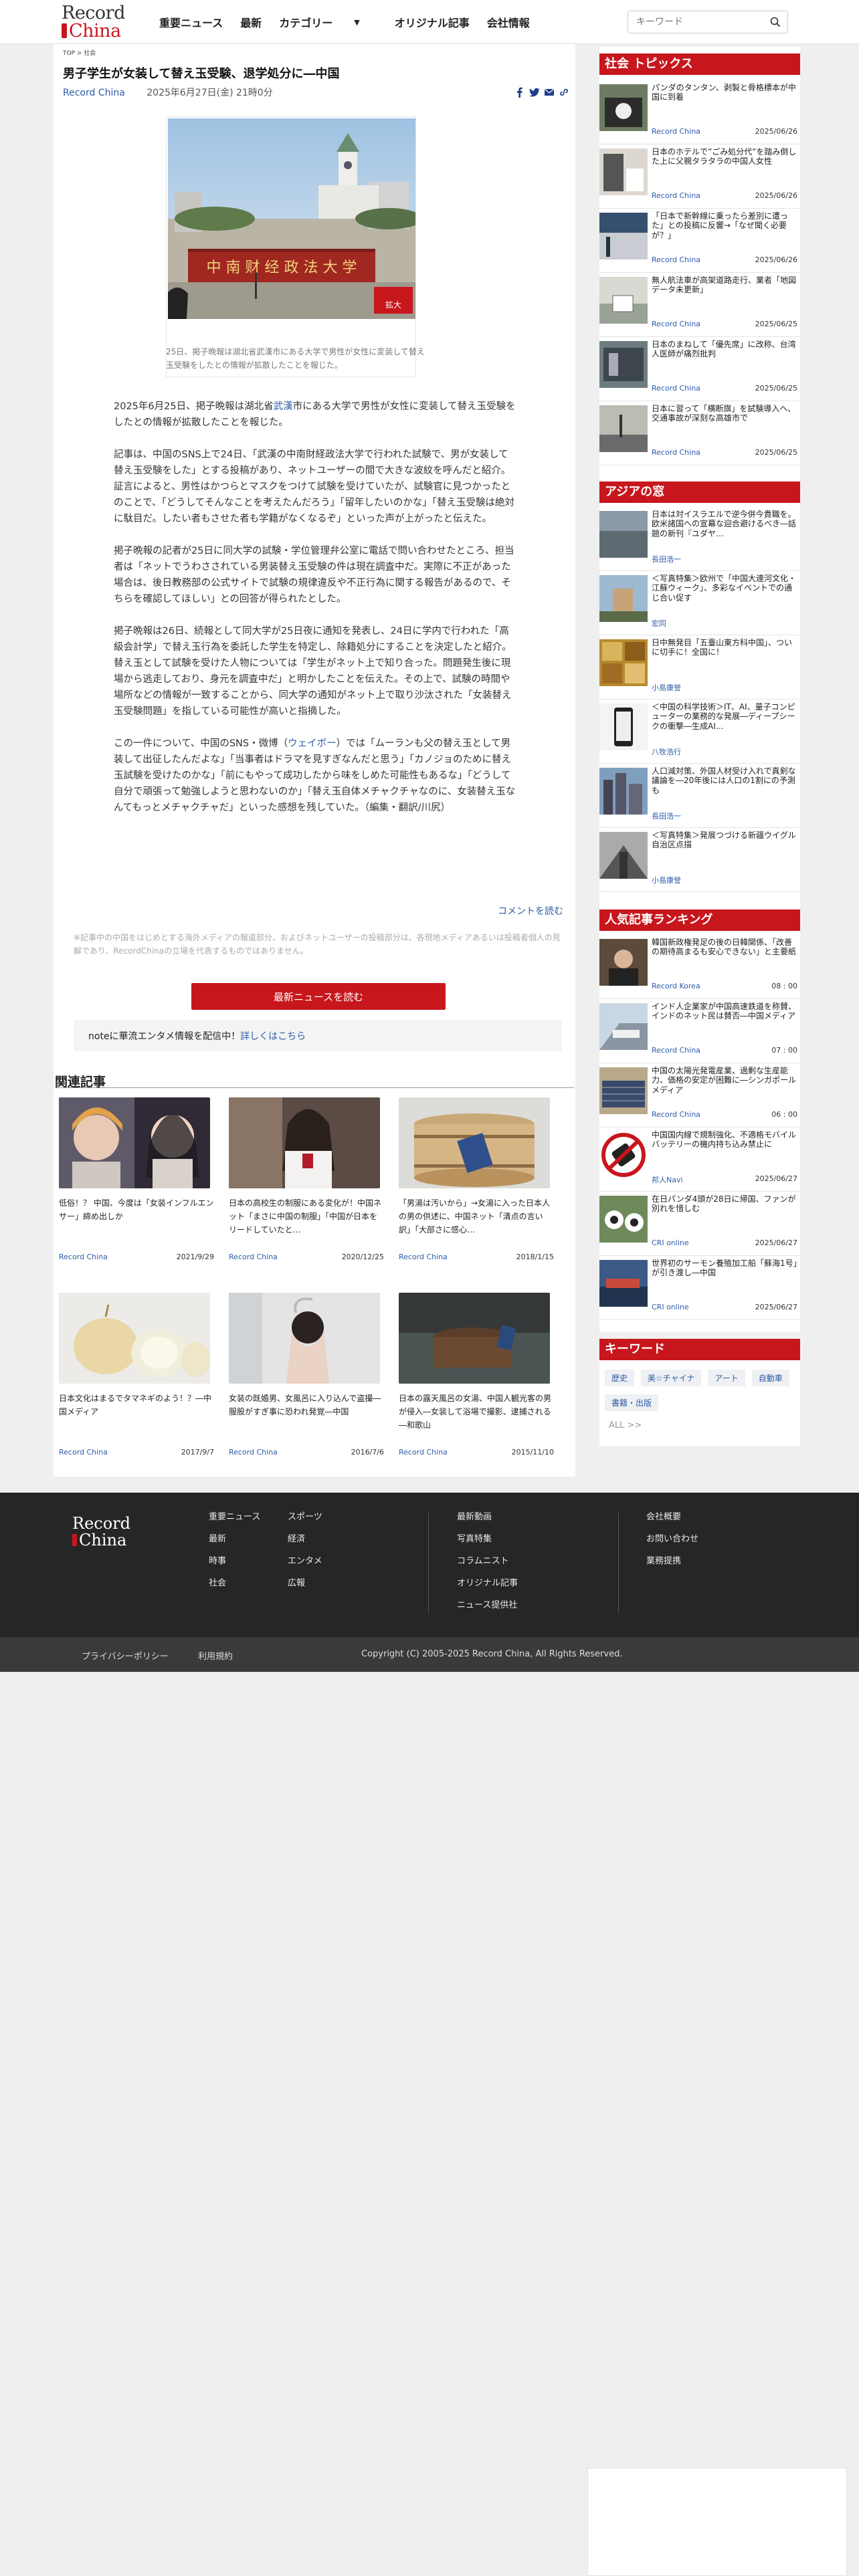 The image size is (859, 2576). Describe the element at coordinates (433, 22) in the screenshot. I see `nav-original-articles: オリジナル記事` at that location.